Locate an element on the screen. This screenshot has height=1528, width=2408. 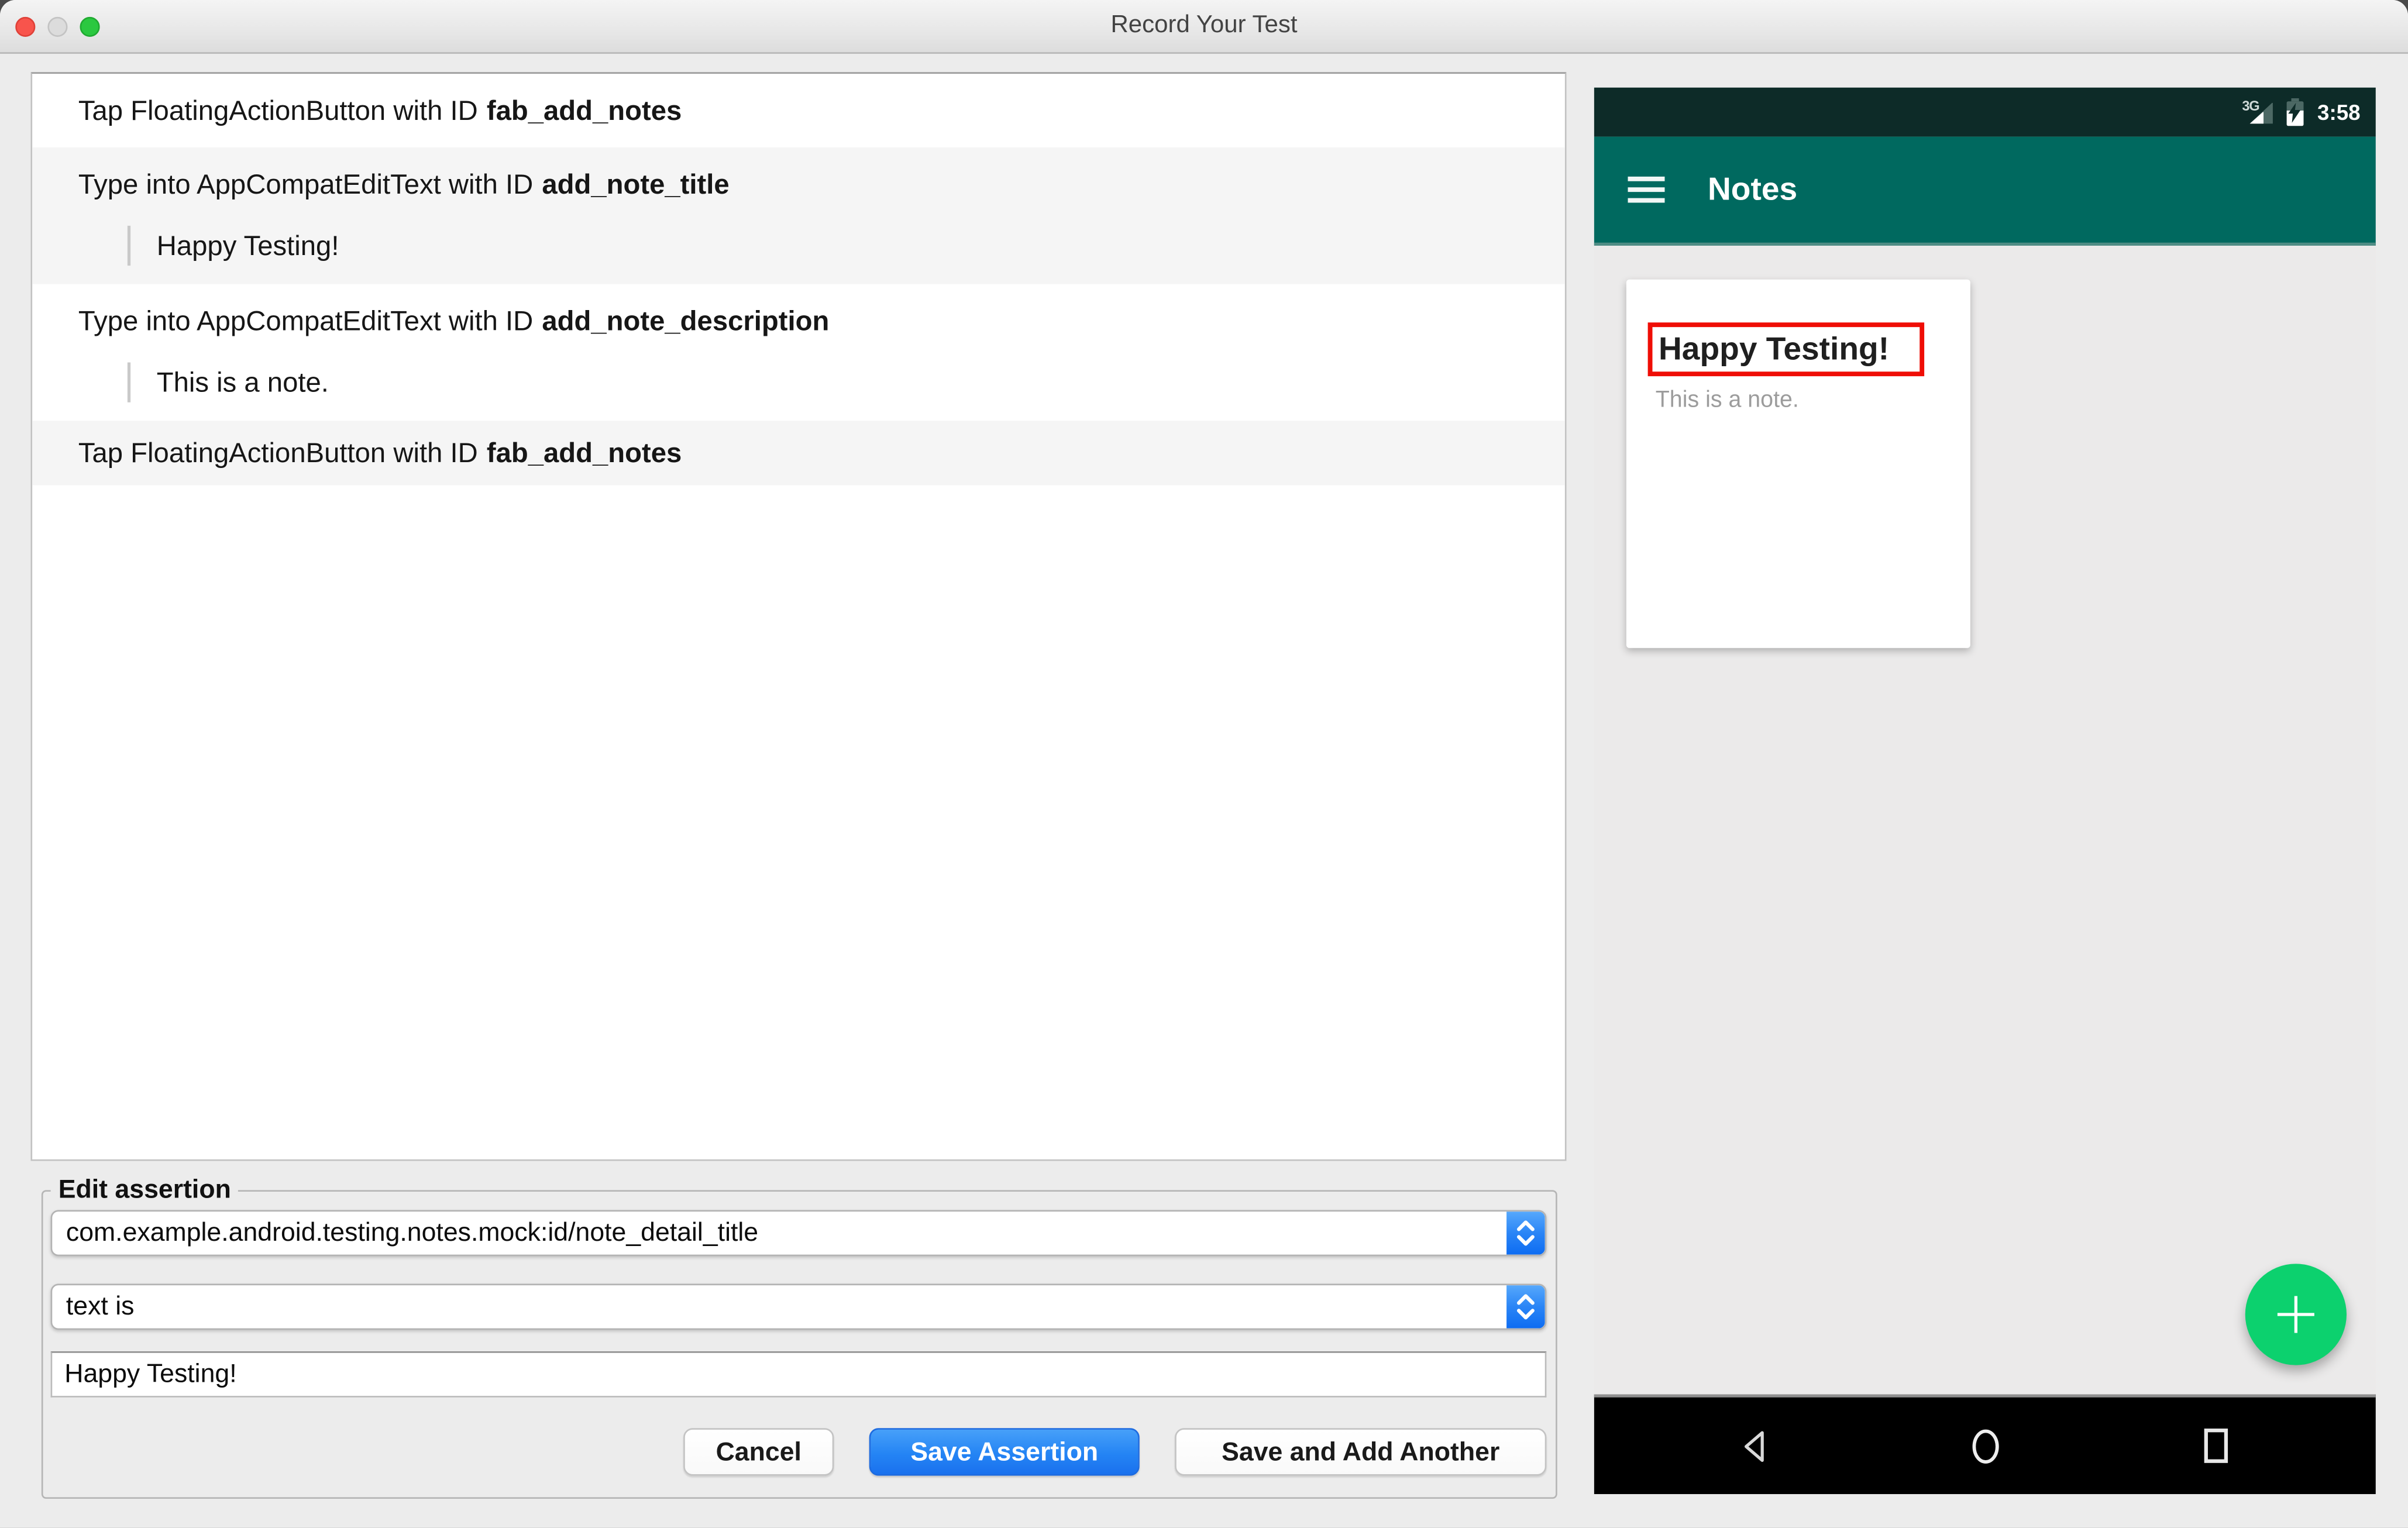
recents-icon is located at coordinates (2216, 1446).